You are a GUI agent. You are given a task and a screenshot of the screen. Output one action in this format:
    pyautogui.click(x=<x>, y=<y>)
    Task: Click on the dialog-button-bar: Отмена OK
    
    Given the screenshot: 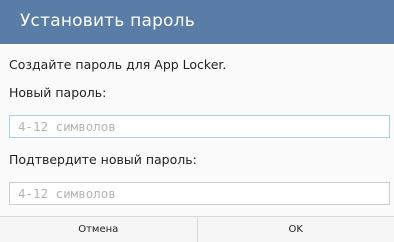 What is the action you would take?
    pyautogui.click(x=197, y=229)
    